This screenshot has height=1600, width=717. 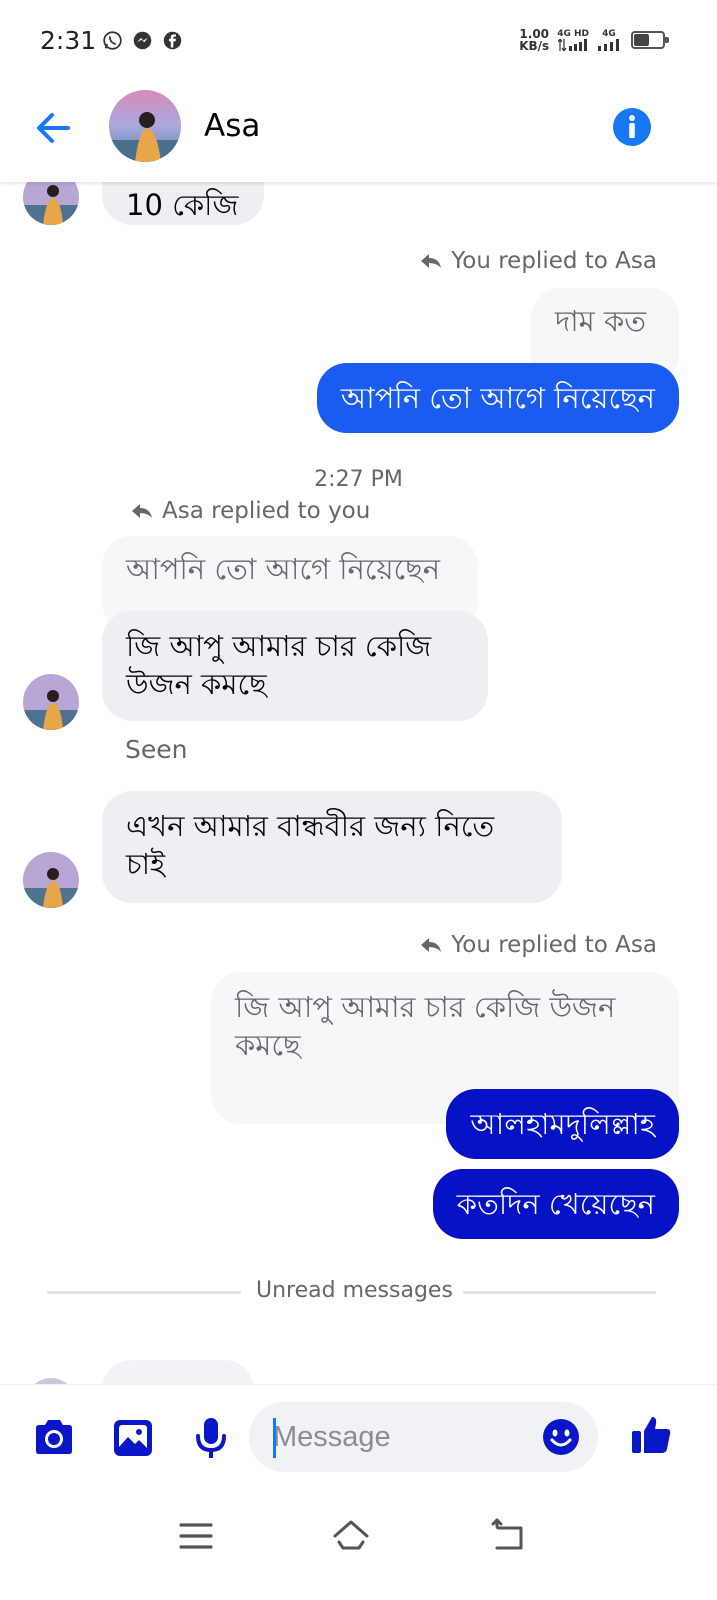 I want to click on message-bubble-outgoing: আপনি তো আগে নিয়েছেন, so click(x=497, y=398).